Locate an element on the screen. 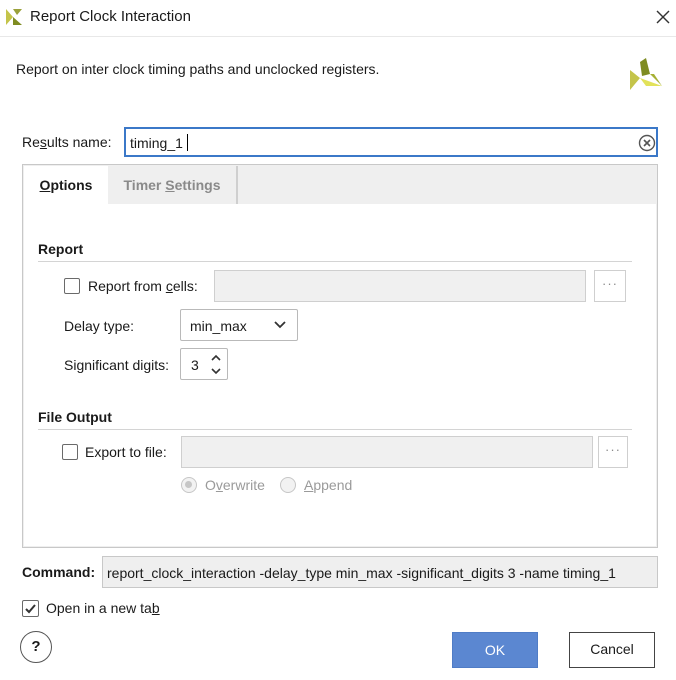  significant-digits-value: 3 is located at coordinates (195, 365).